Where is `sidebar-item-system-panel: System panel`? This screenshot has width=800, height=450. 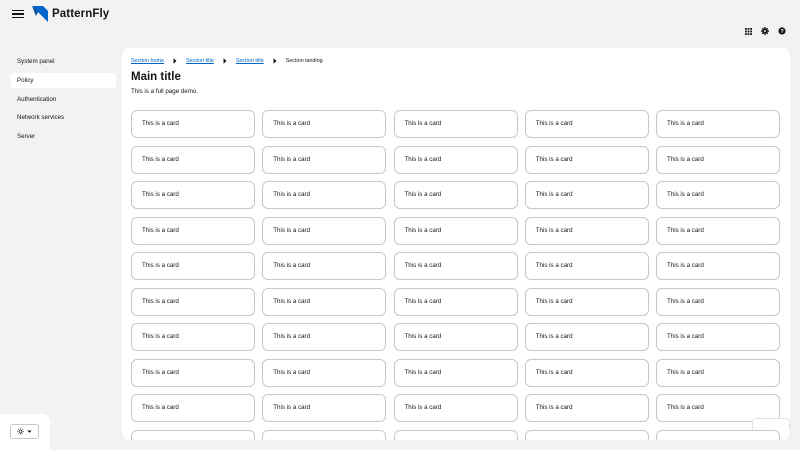
sidebar-item-system-panel: System panel is located at coordinates (63, 61).